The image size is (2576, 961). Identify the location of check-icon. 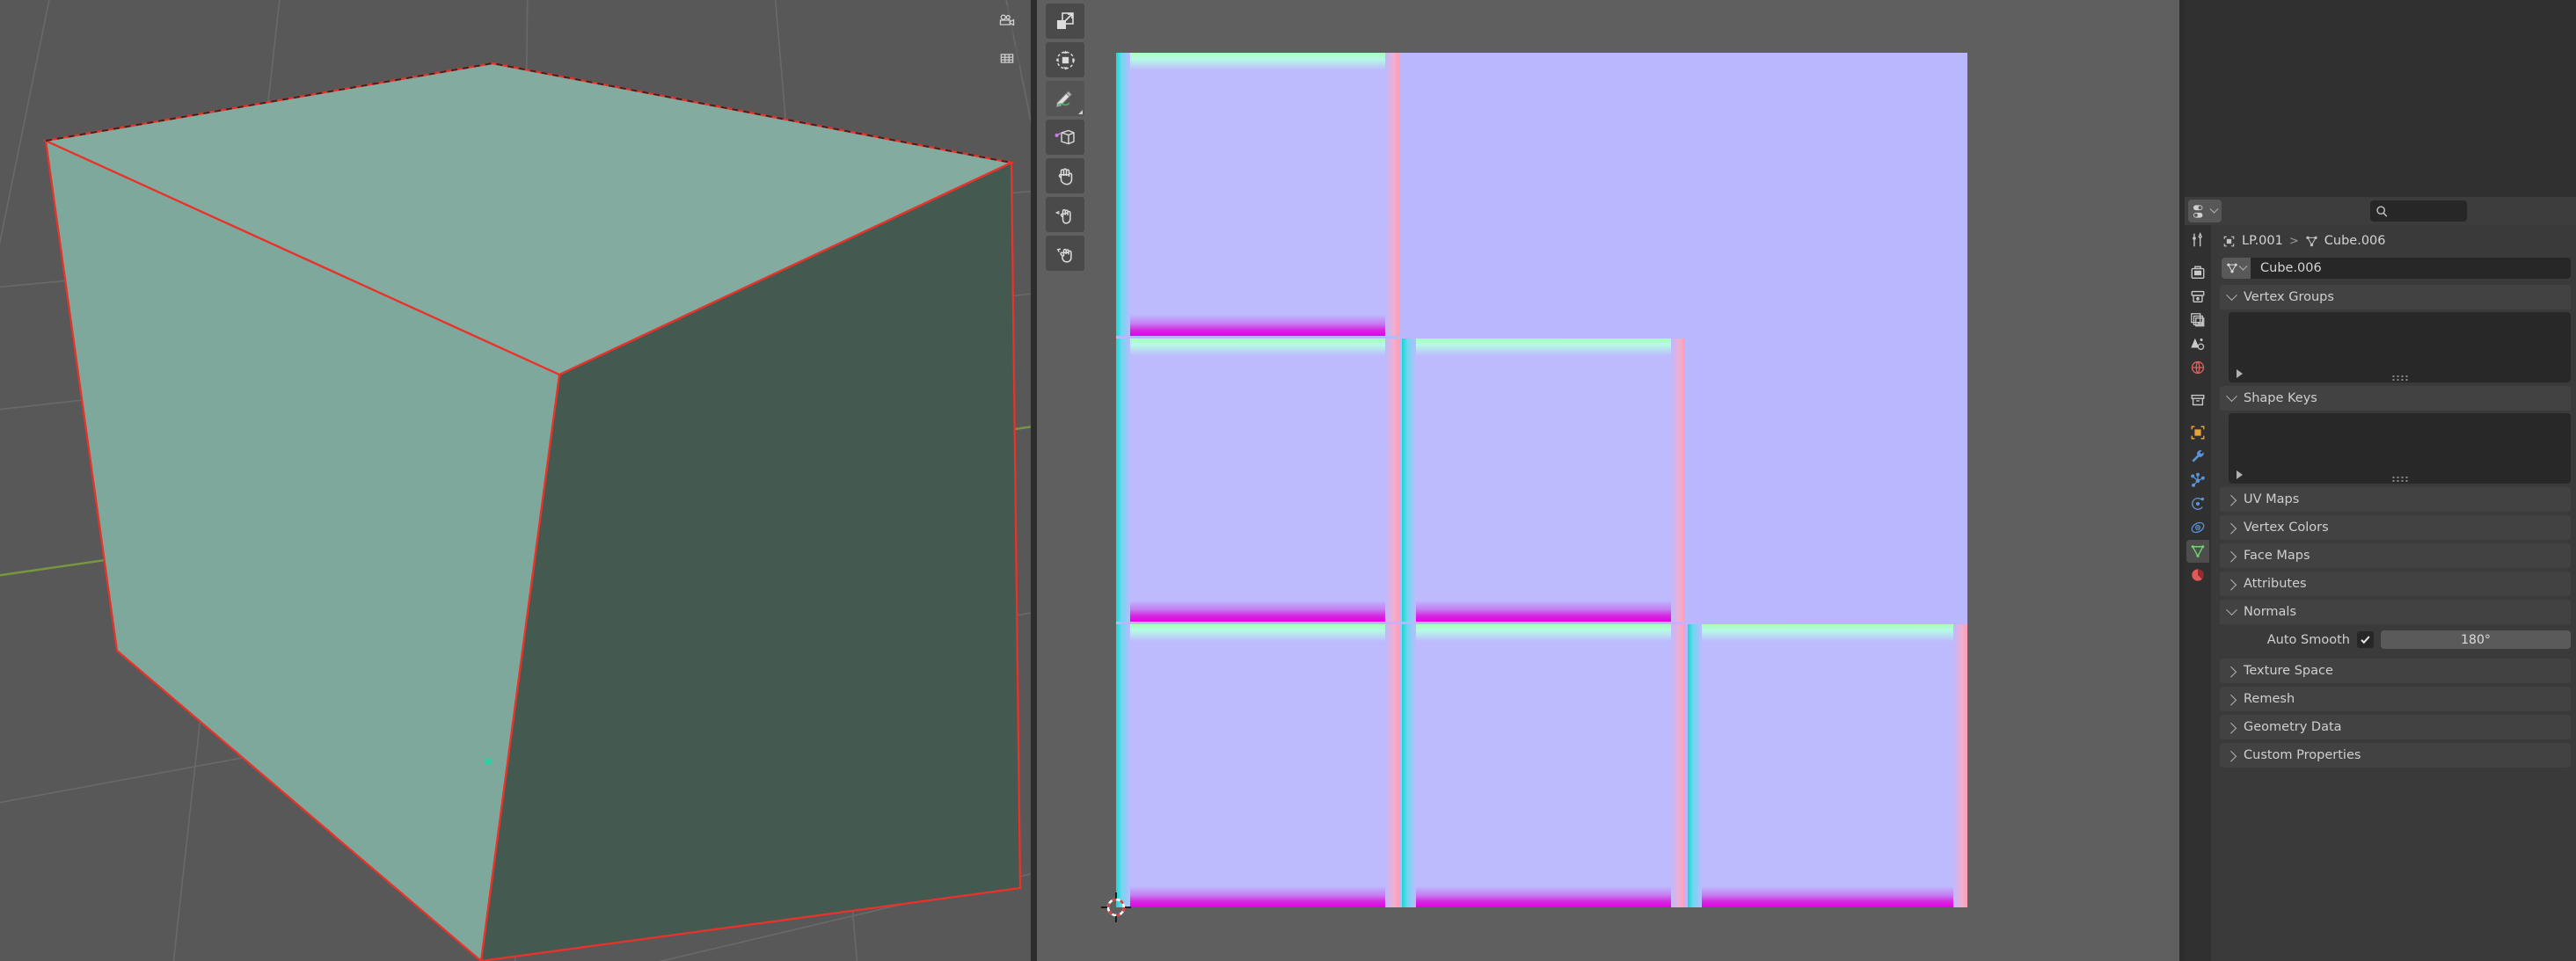
(2365, 640).